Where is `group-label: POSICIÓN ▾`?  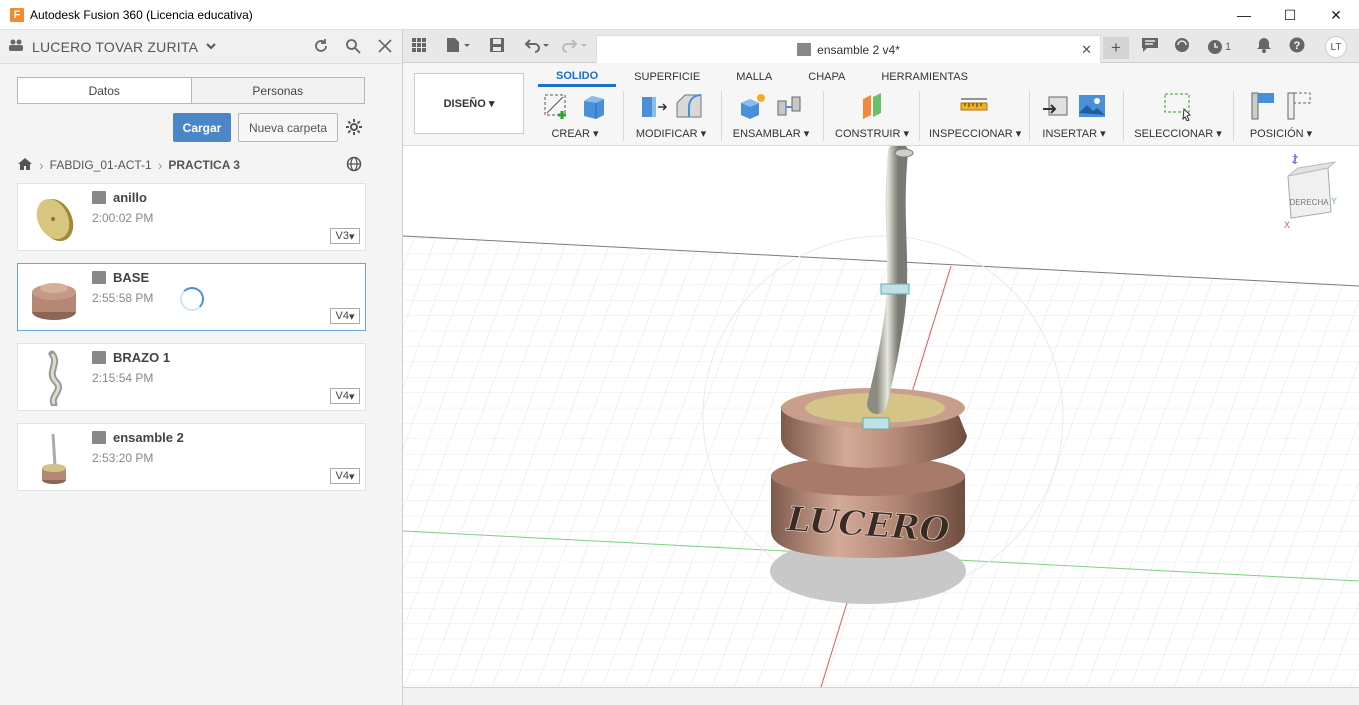
group-label: POSICIÓN ▾ is located at coordinates (1281, 134).